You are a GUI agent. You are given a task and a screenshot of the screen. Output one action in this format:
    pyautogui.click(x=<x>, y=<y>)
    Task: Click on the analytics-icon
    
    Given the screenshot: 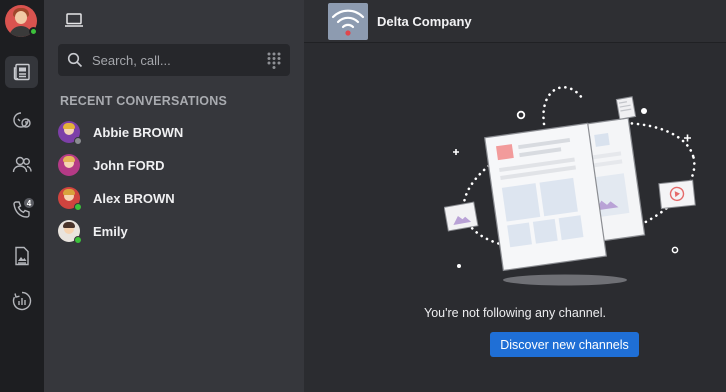 What is the action you would take?
    pyautogui.click(x=21, y=301)
    